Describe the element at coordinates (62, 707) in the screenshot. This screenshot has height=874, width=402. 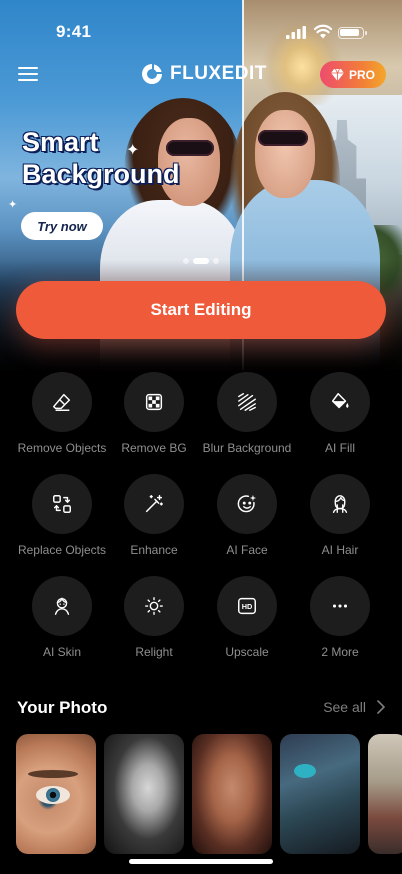
I see `your-photo-heading: Your Photo` at that location.